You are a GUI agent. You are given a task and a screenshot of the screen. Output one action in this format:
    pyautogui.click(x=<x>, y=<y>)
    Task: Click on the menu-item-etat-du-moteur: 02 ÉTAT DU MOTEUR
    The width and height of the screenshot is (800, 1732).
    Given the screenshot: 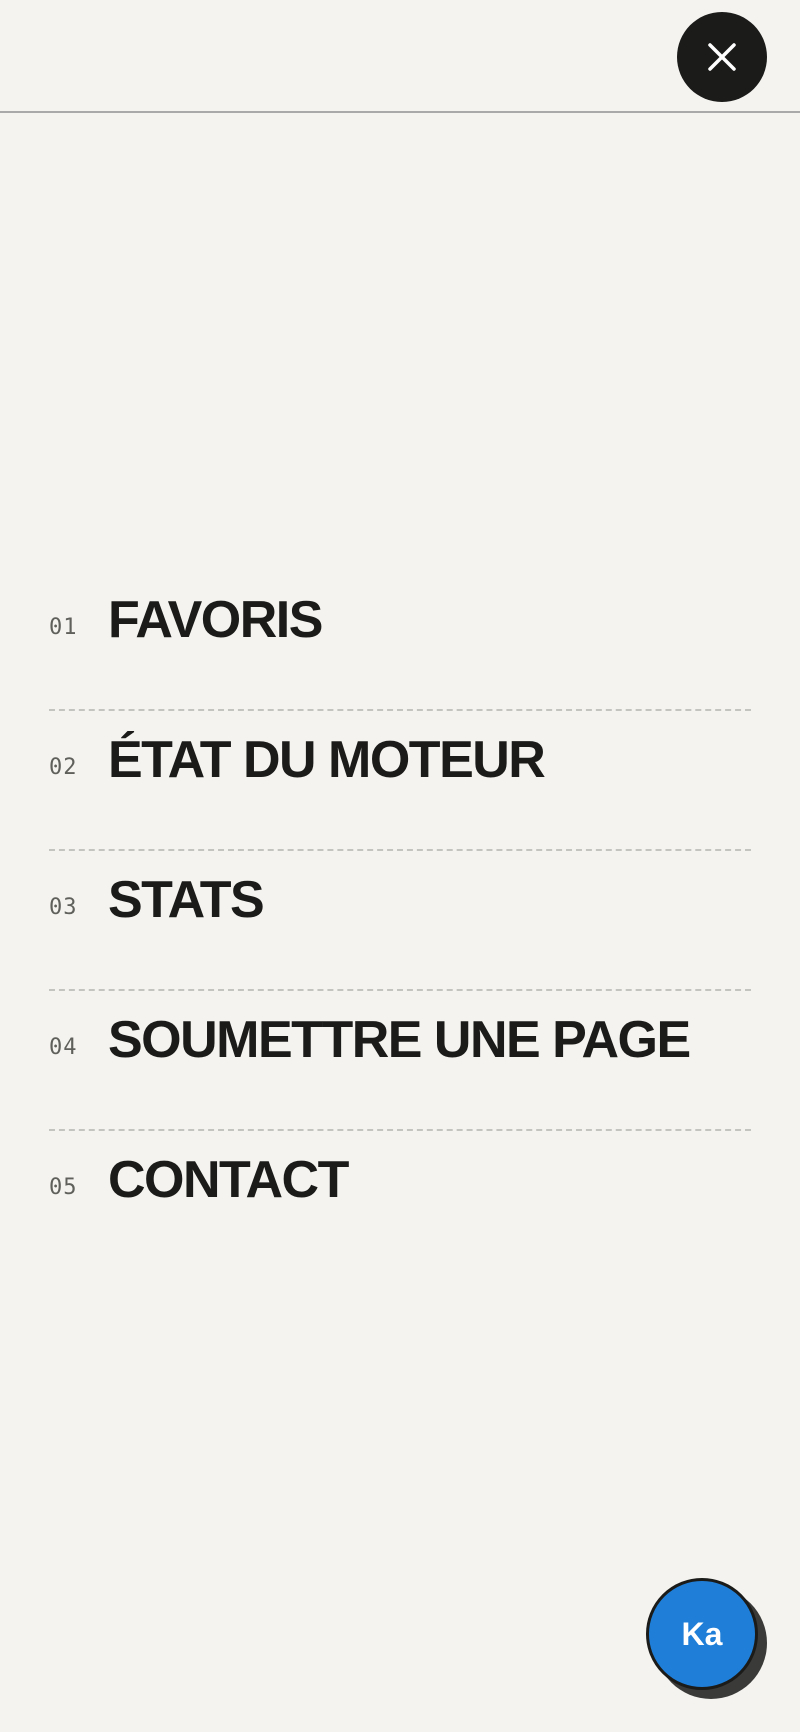 What is the action you would take?
    pyautogui.click(x=400, y=781)
    